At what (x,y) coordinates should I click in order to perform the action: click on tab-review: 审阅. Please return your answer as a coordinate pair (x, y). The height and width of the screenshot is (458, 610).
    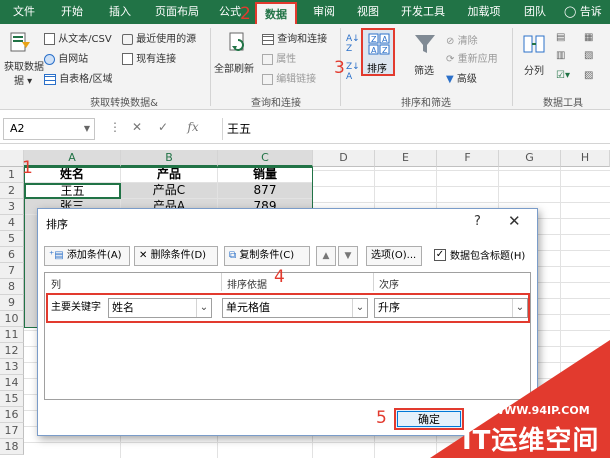
    Looking at the image, I should click on (324, 12).